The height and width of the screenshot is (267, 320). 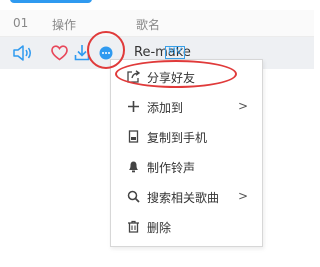 What do you see at coordinates (165, 108) in the screenshot?
I see `menu-item-label: 添加到` at bounding box center [165, 108].